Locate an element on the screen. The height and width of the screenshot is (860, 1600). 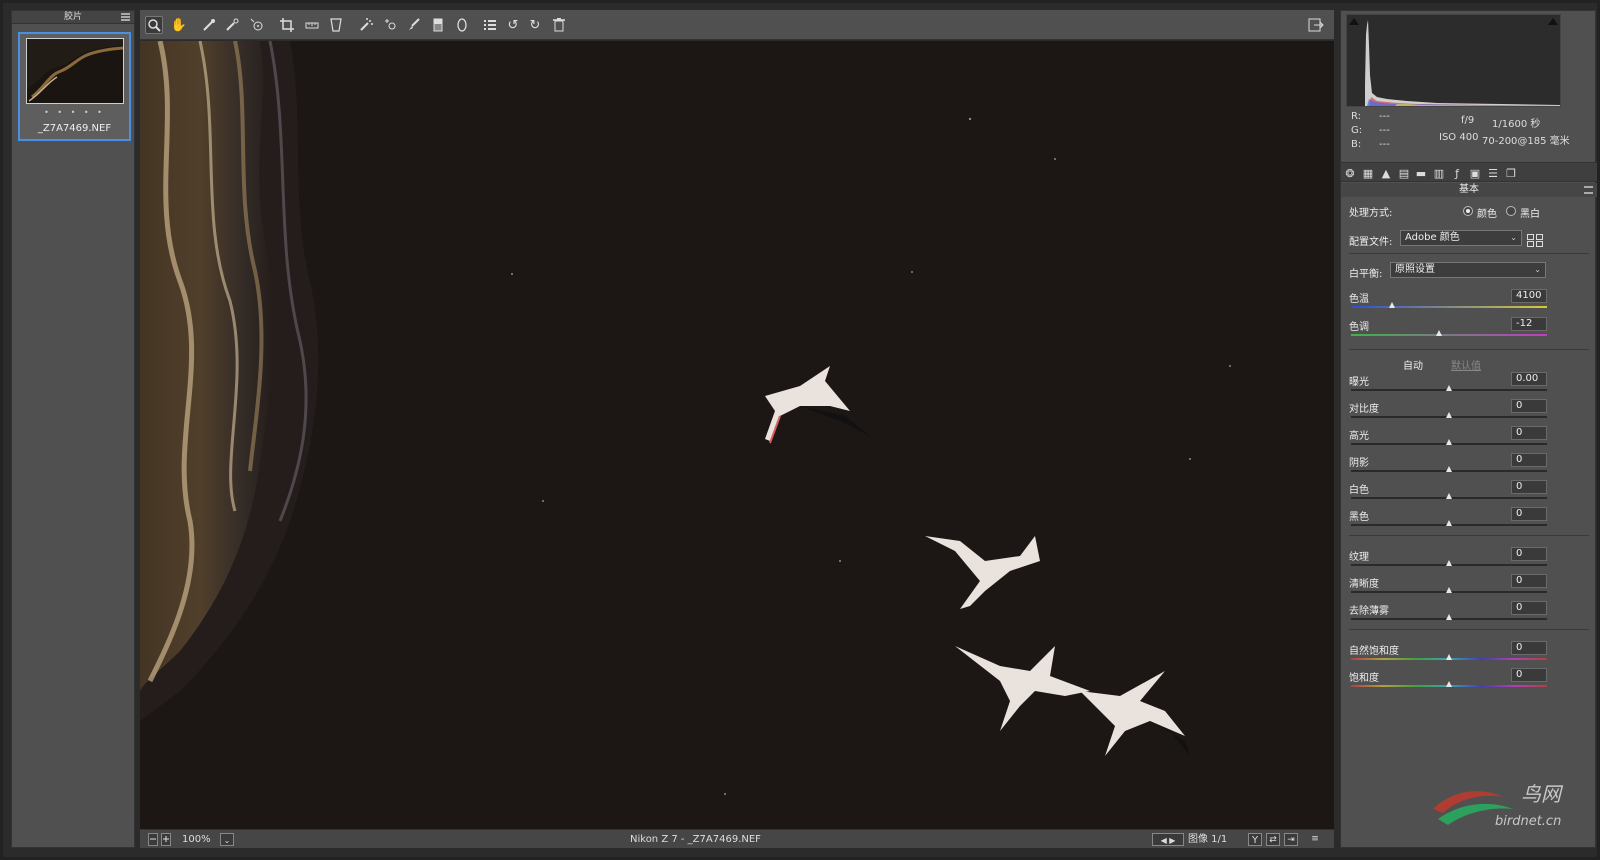
red-eye-icon is located at coordinates (391, 25).